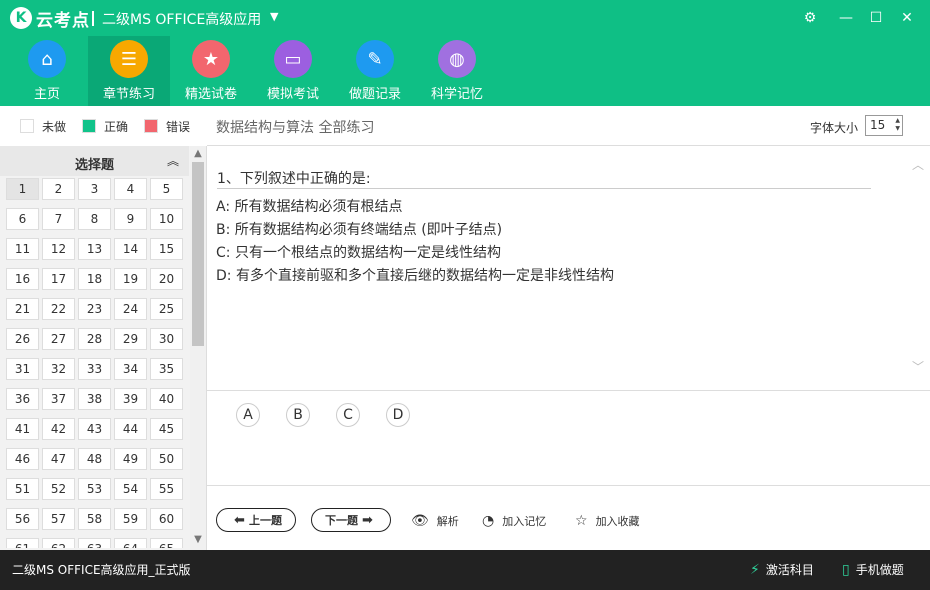 The image size is (930, 590). Describe the element at coordinates (211, 71) in the screenshot. I see `nav-item-2: ★ 精选试卷` at that location.